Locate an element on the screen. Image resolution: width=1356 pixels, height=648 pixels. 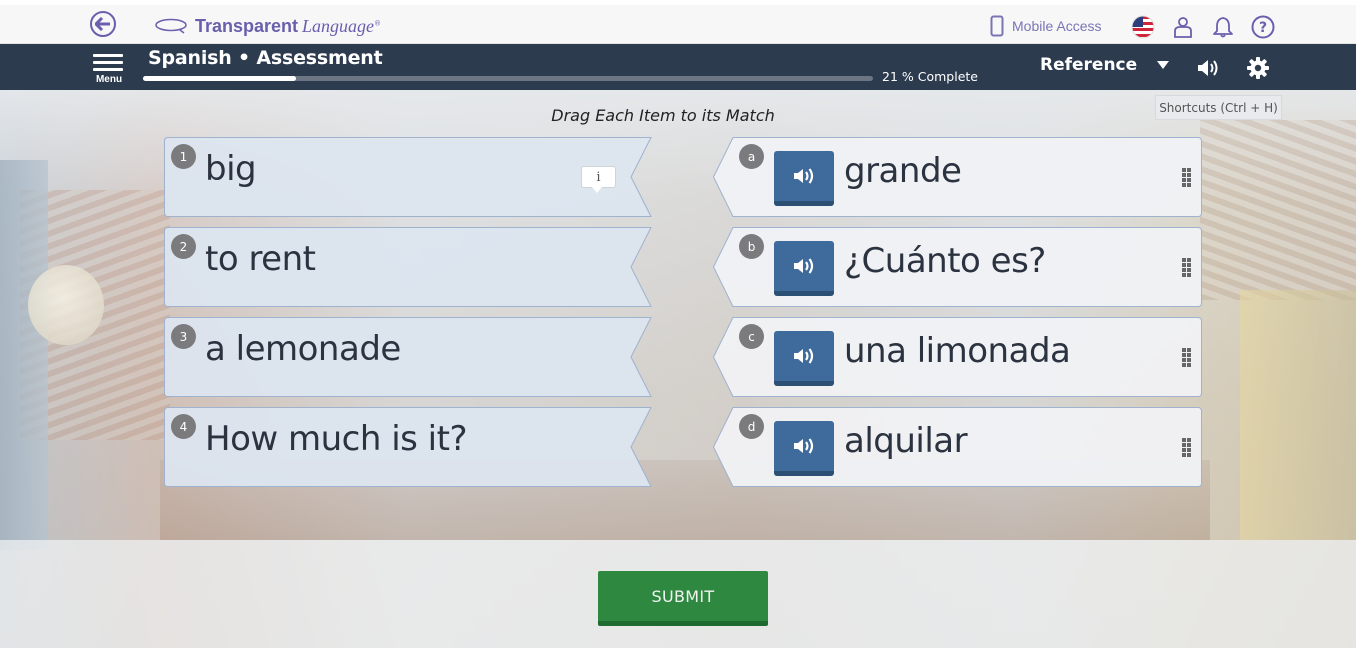
answer-letter-badge: d is located at coordinates (751, 426).